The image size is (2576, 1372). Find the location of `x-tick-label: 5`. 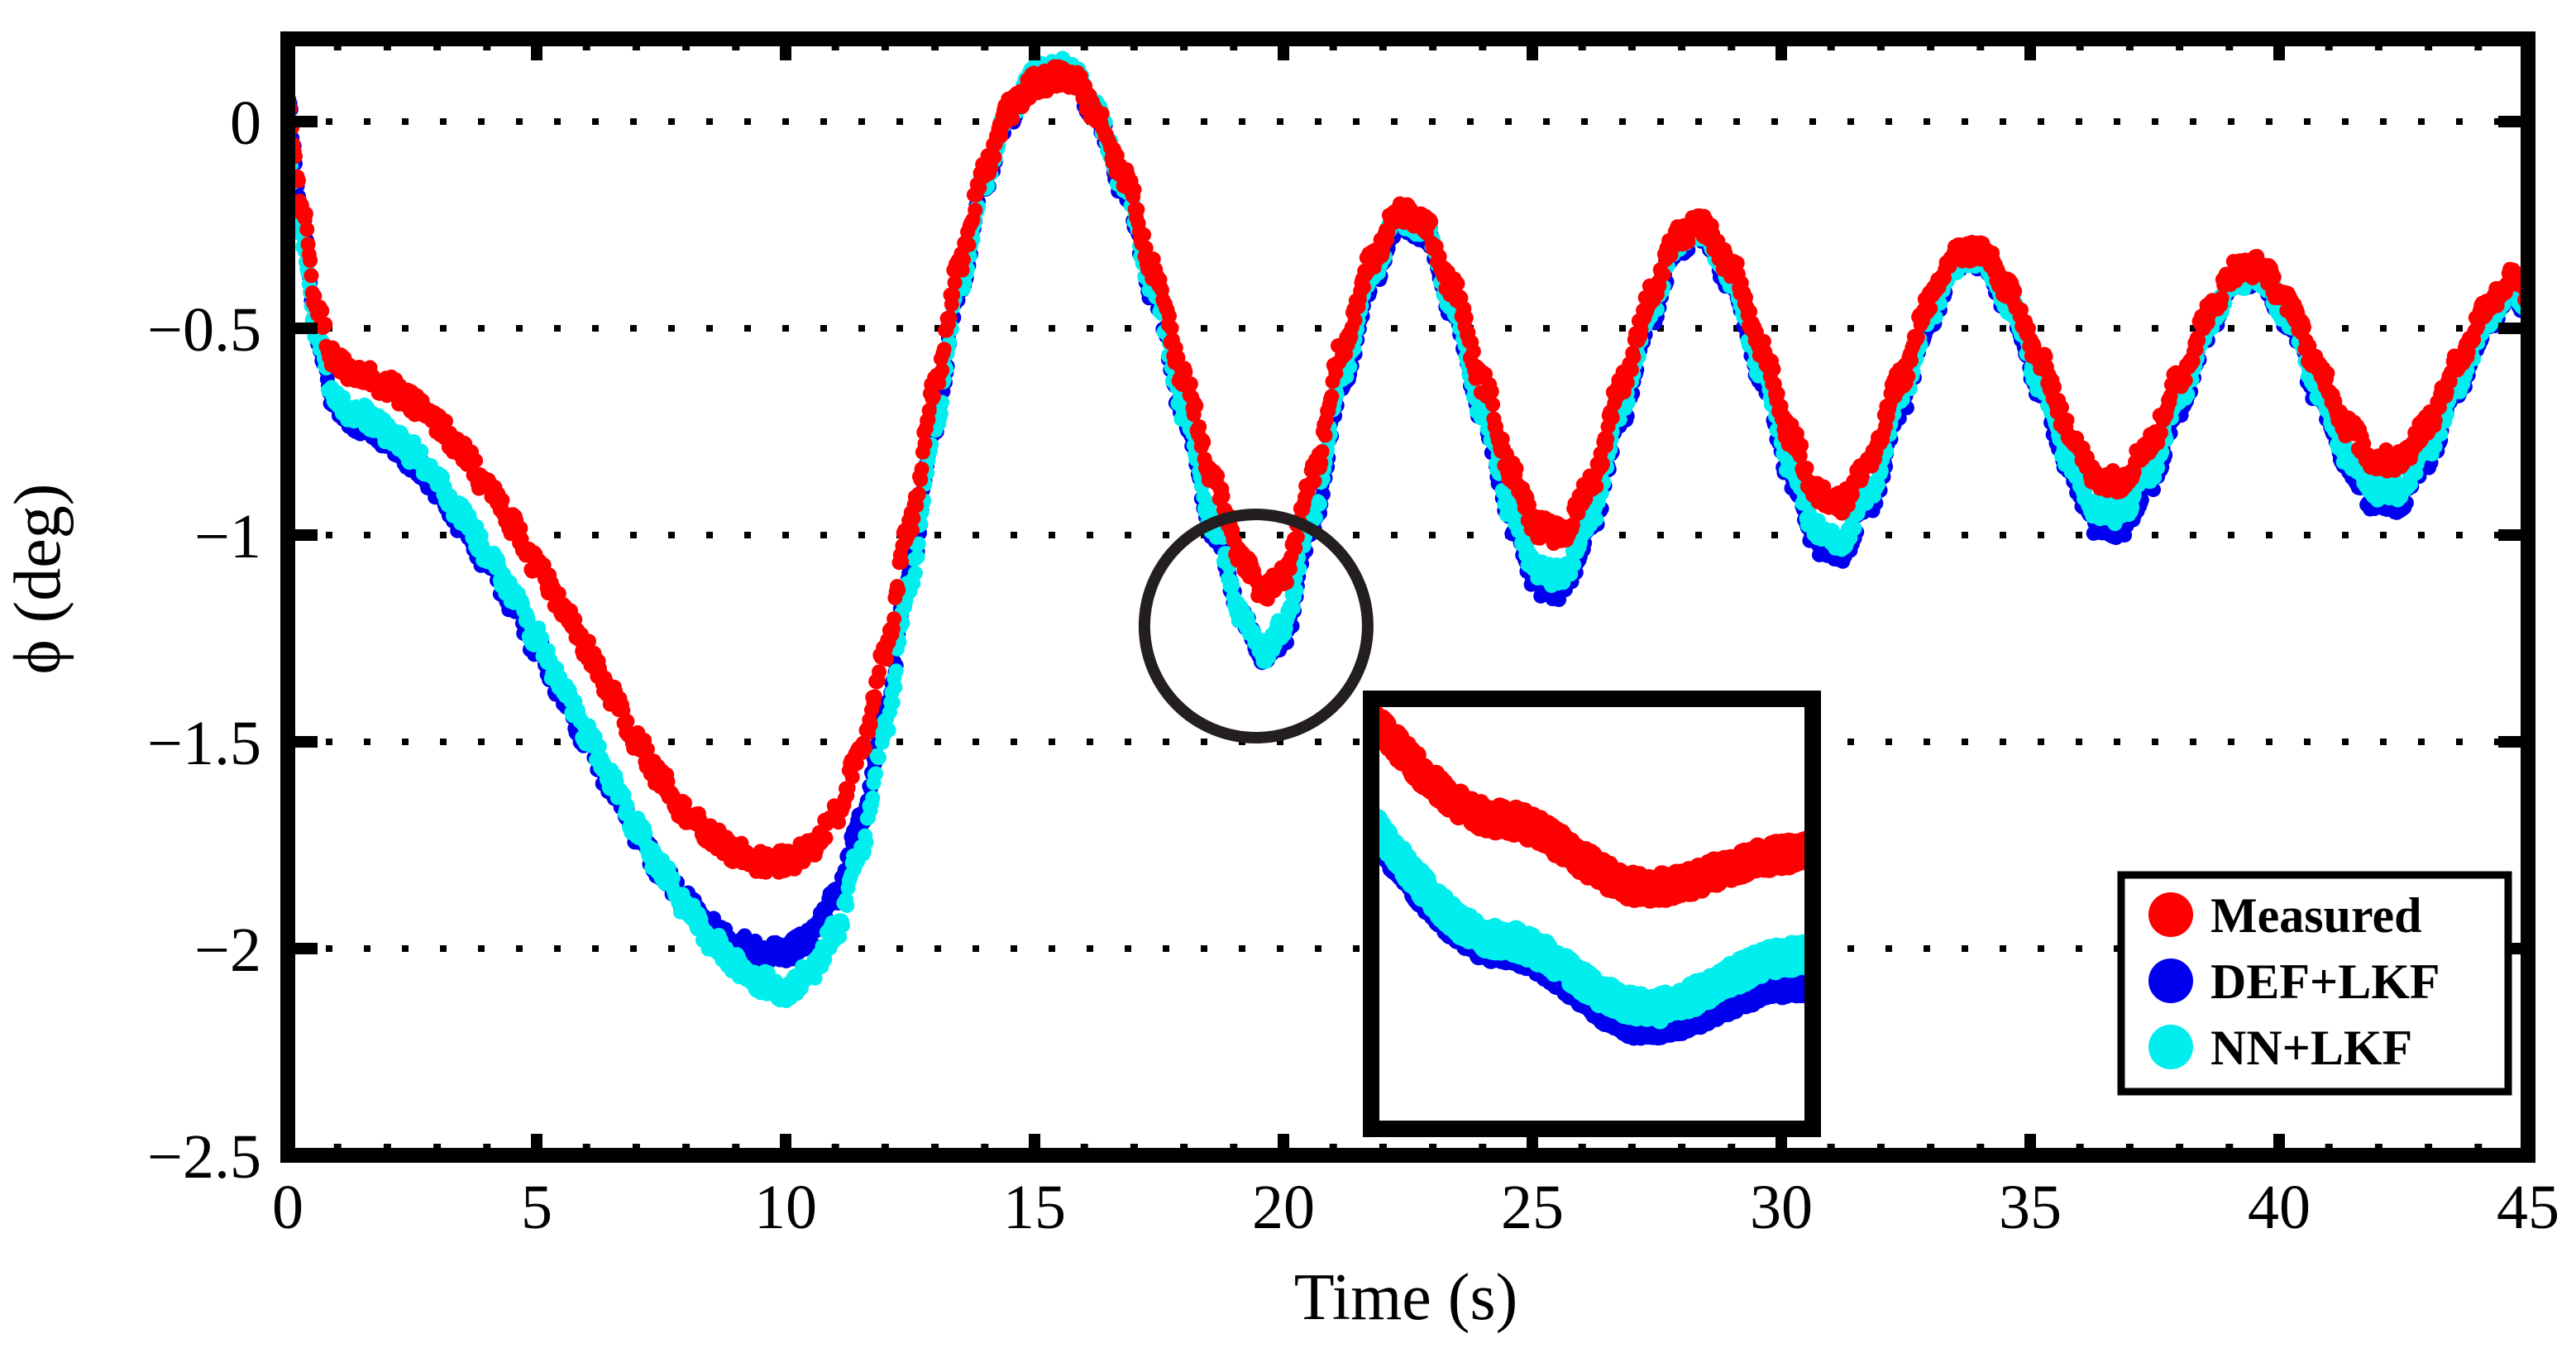

x-tick-label: 5 is located at coordinates (536, 1207).